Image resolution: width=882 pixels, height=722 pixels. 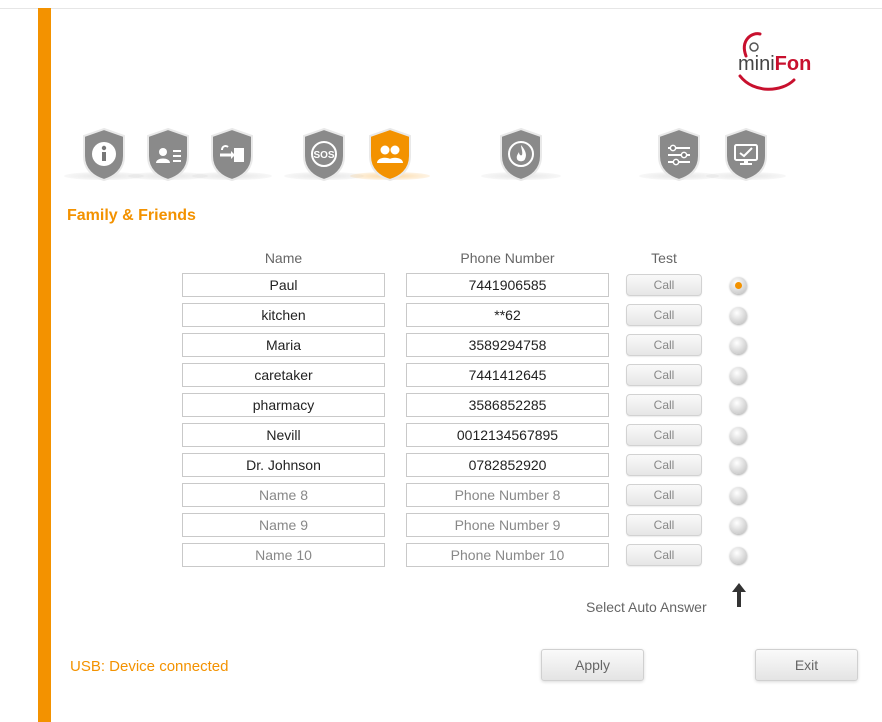 I want to click on apply-button: Apply, so click(x=592, y=665).